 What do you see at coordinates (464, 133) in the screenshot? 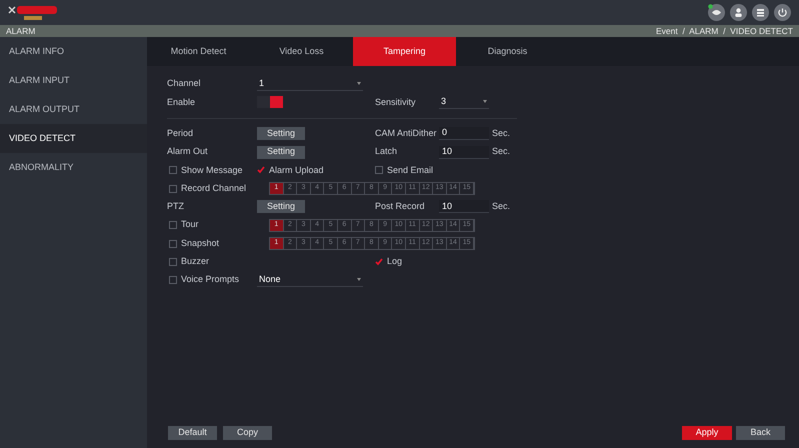
I see `input-field: 0` at bounding box center [464, 133].